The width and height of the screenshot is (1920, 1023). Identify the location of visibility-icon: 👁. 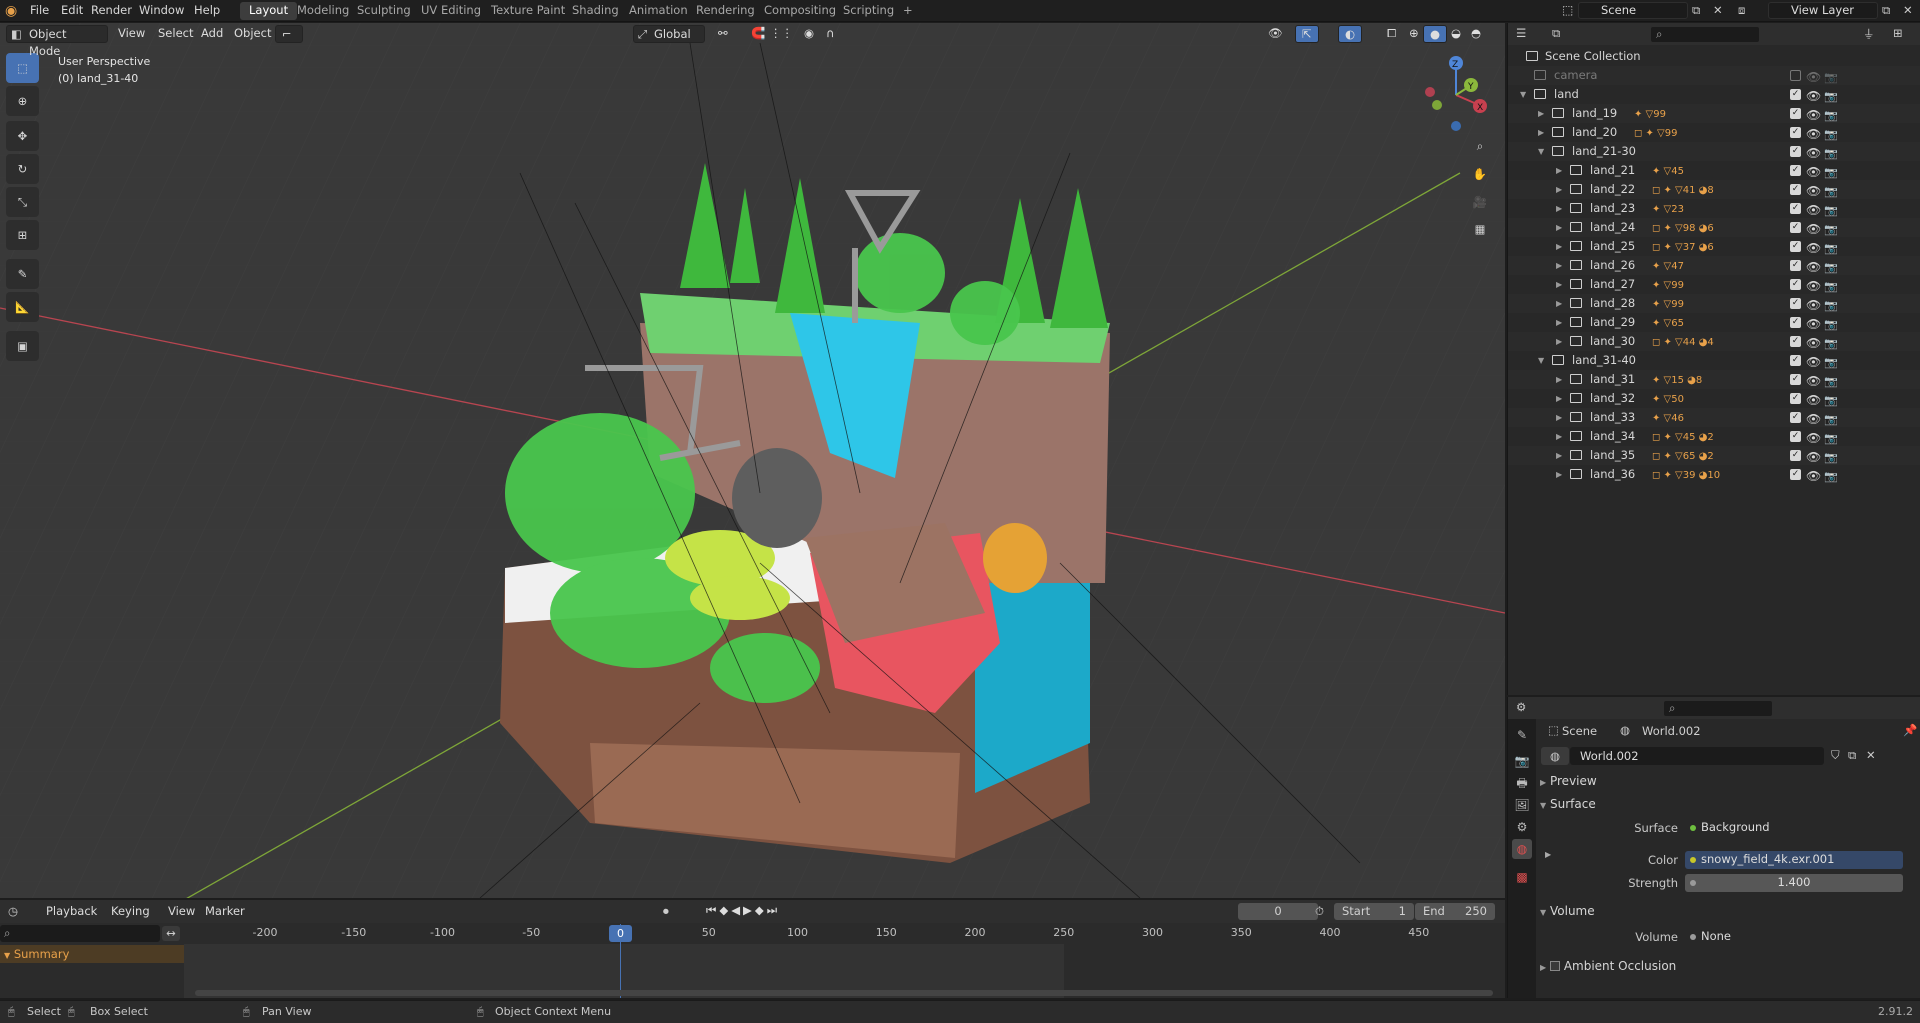
(1275, 34).